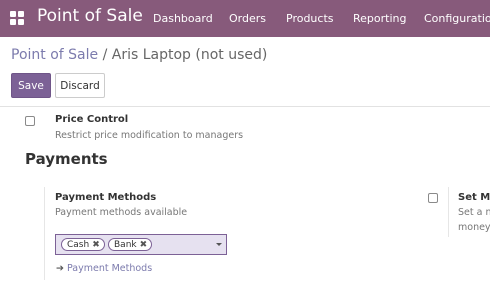 The width and height of the screenshot is (490, 284). I want to click on tag-bank: Bank ✖, so click(130, 244).